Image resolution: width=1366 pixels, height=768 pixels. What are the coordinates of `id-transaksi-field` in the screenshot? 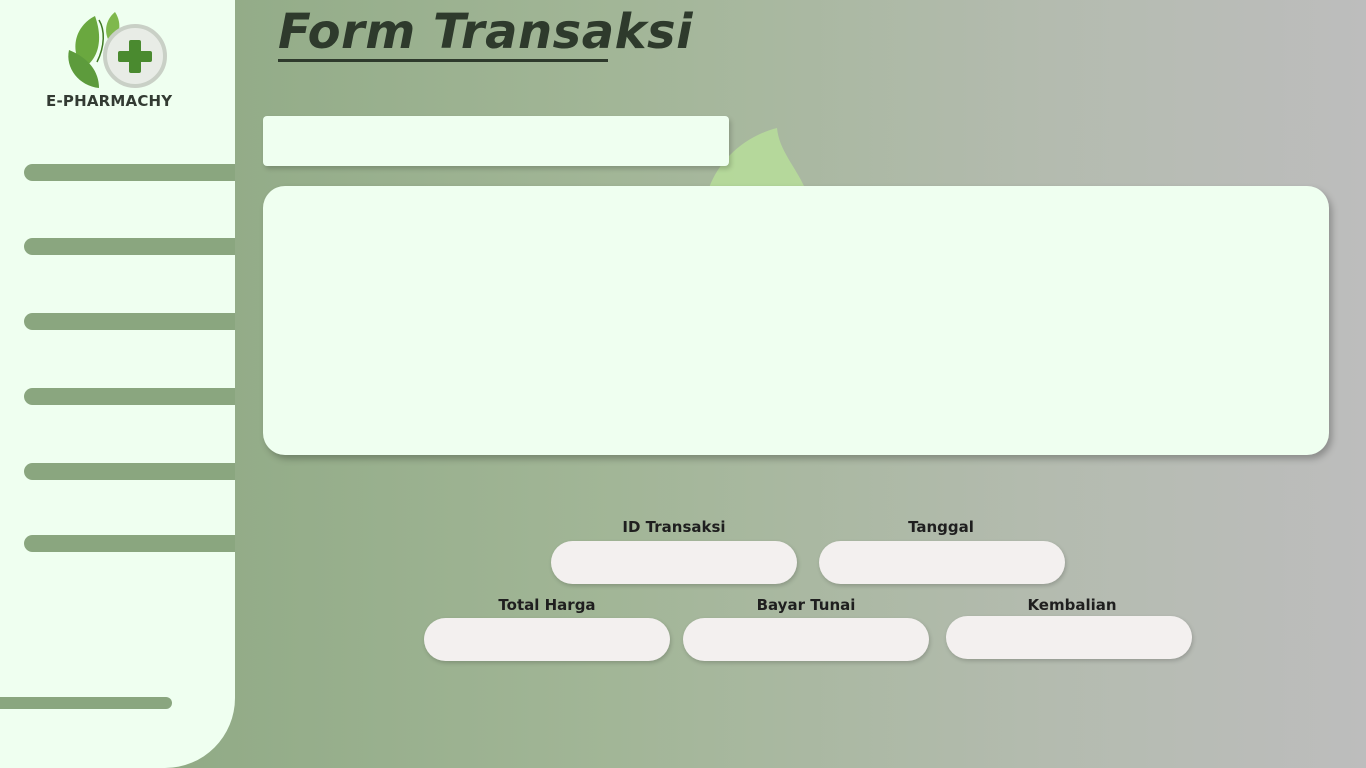 It's located at (674, 562).